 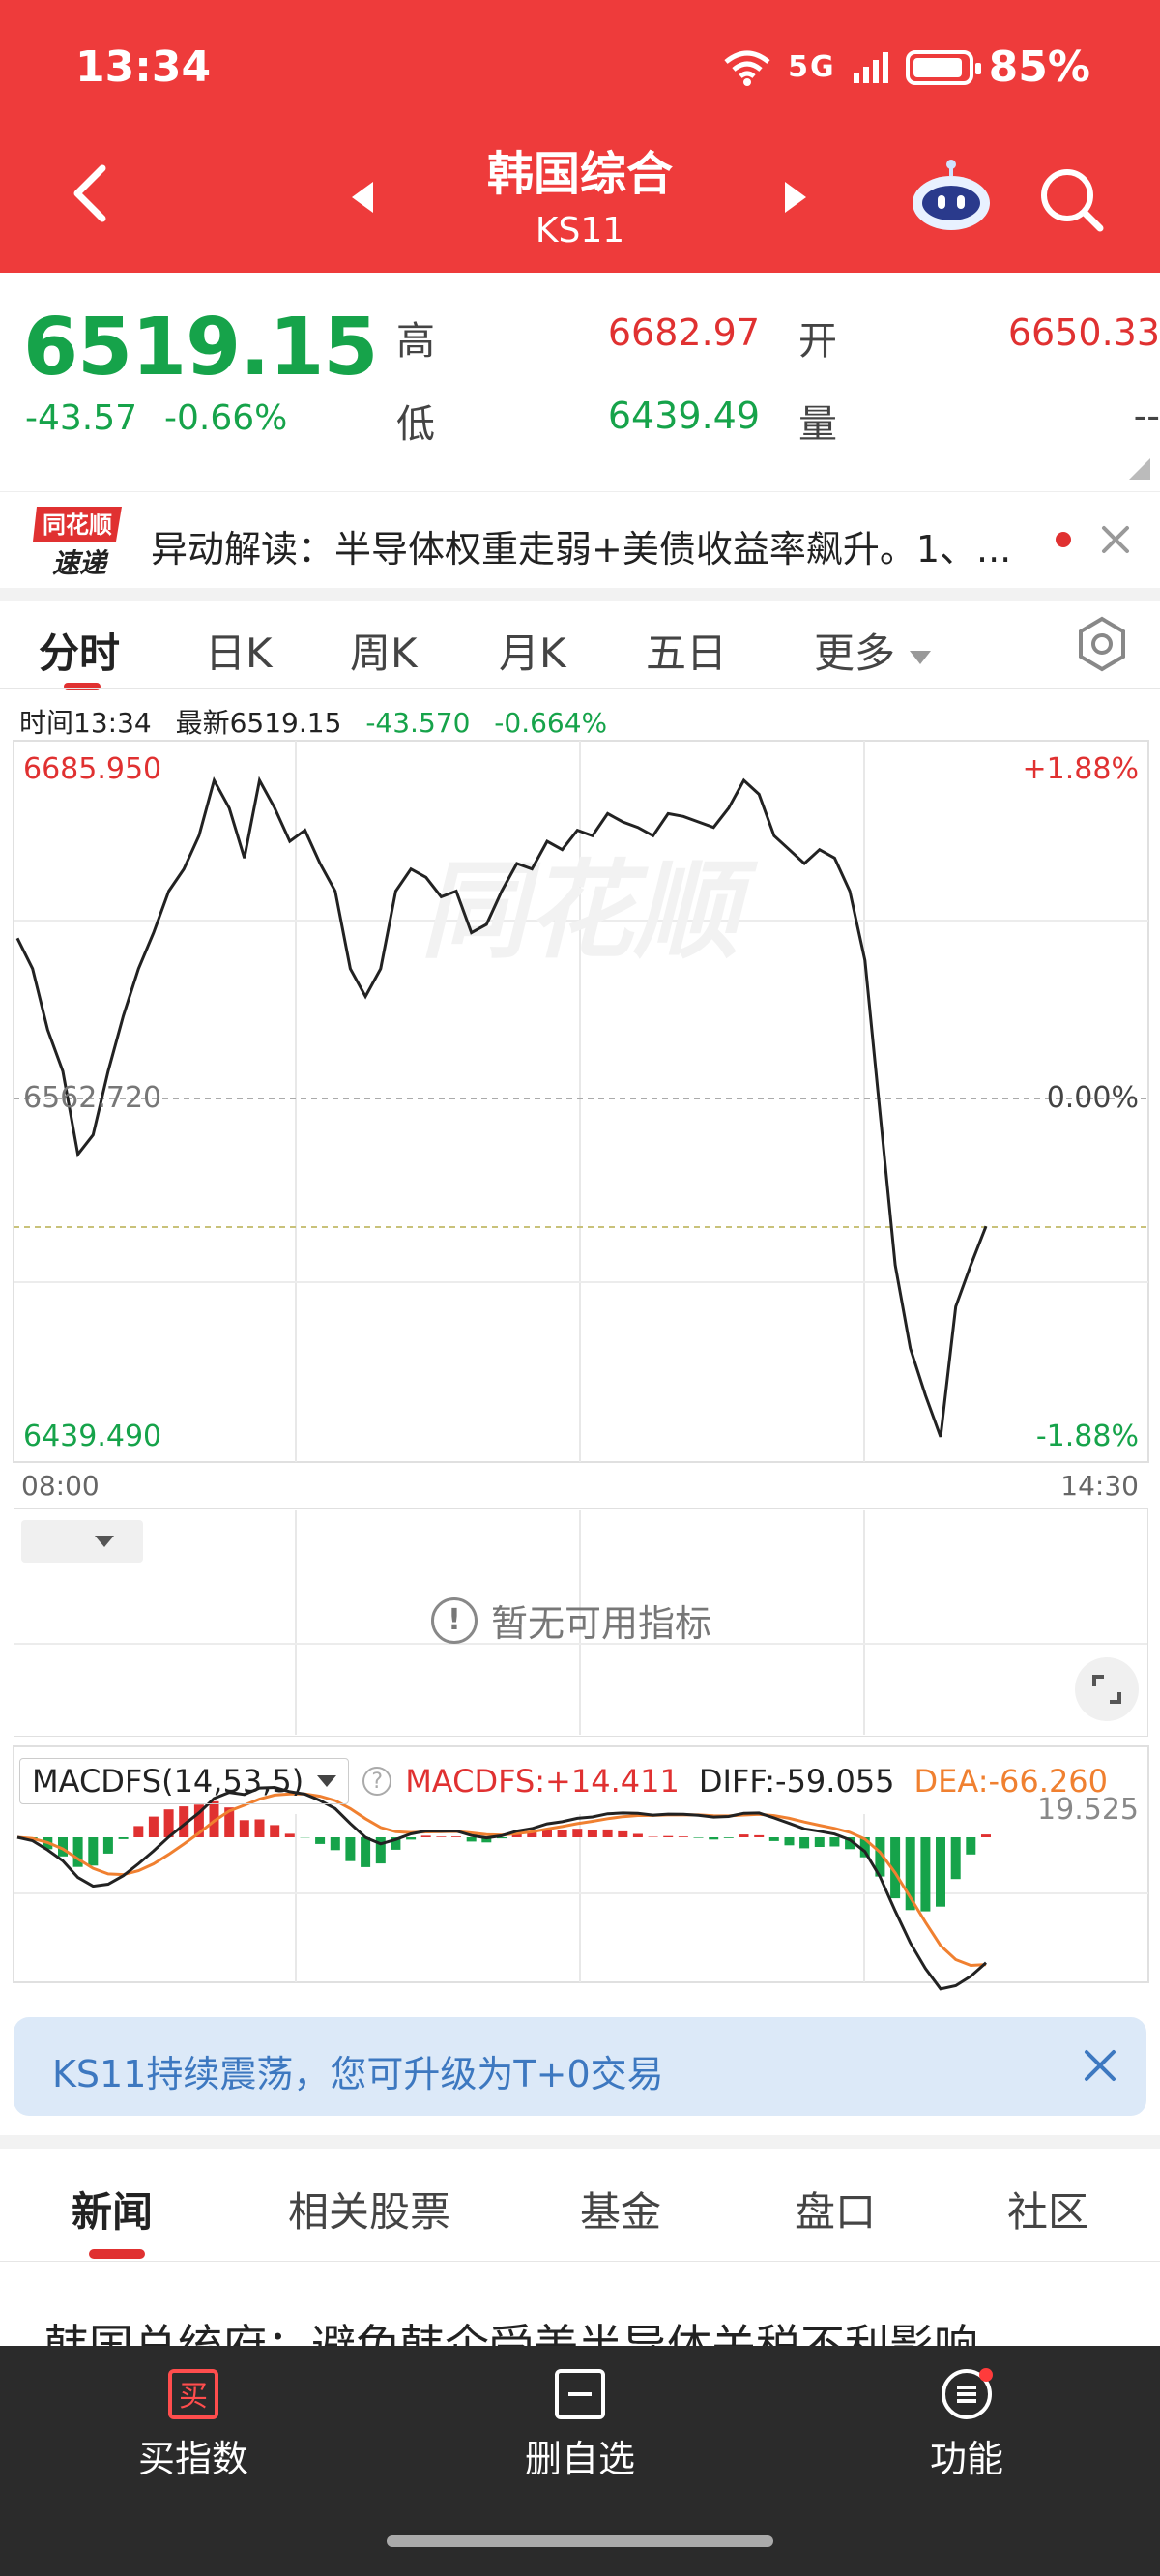 I want to click on volume-value: --, so click(x=1146, y=416).